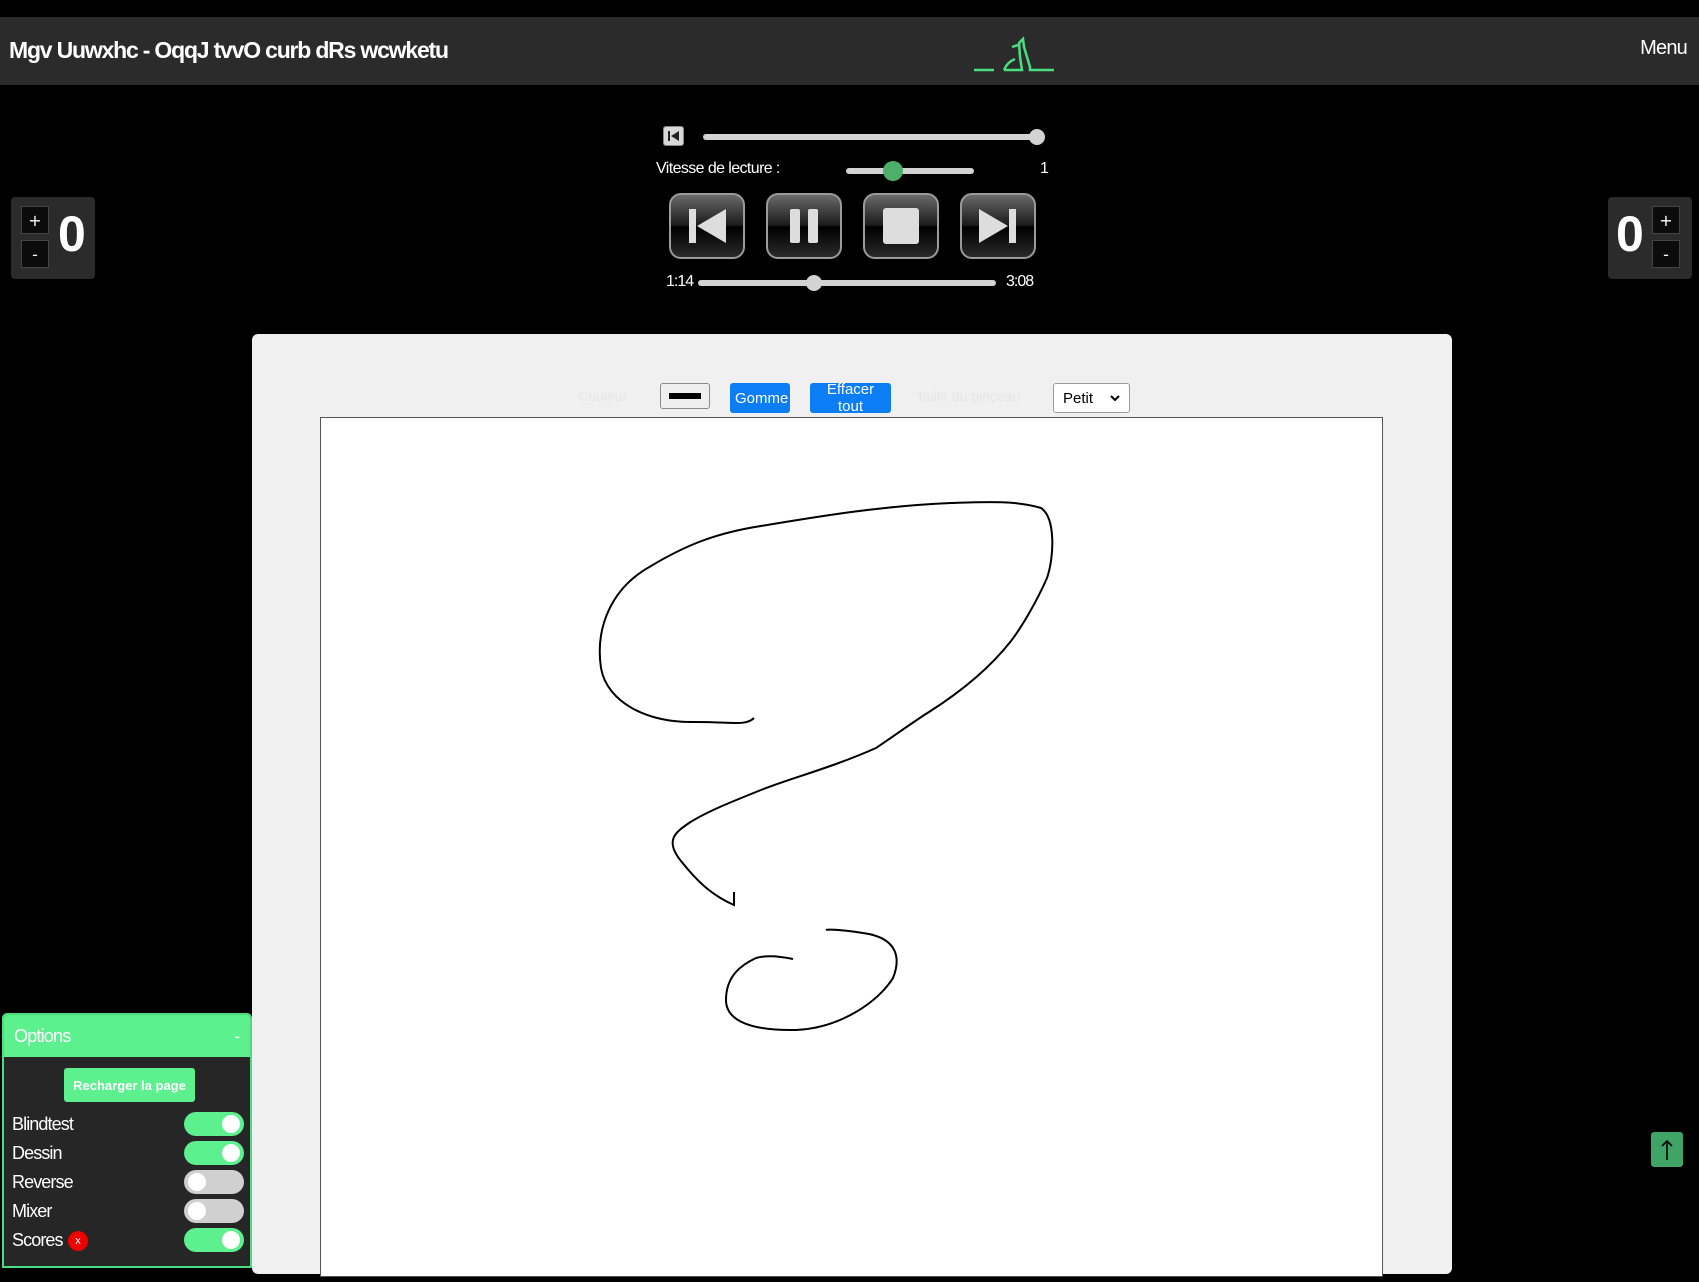  What do you see at coordinates (847, 283) in the screenshot?
I see `progress-slider-track` at bounding box center [847, 283].